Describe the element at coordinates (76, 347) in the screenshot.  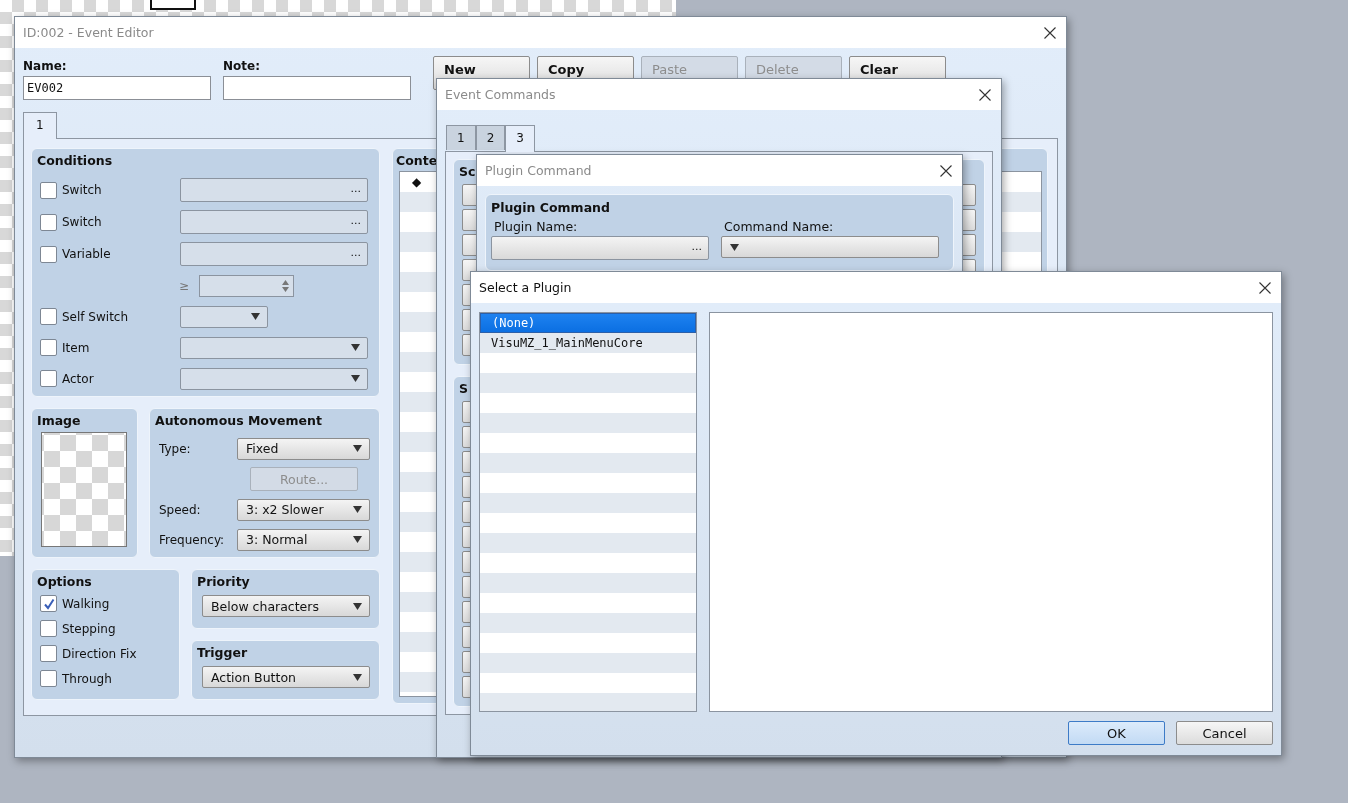
I see `checkbox-label: Item` at that location.